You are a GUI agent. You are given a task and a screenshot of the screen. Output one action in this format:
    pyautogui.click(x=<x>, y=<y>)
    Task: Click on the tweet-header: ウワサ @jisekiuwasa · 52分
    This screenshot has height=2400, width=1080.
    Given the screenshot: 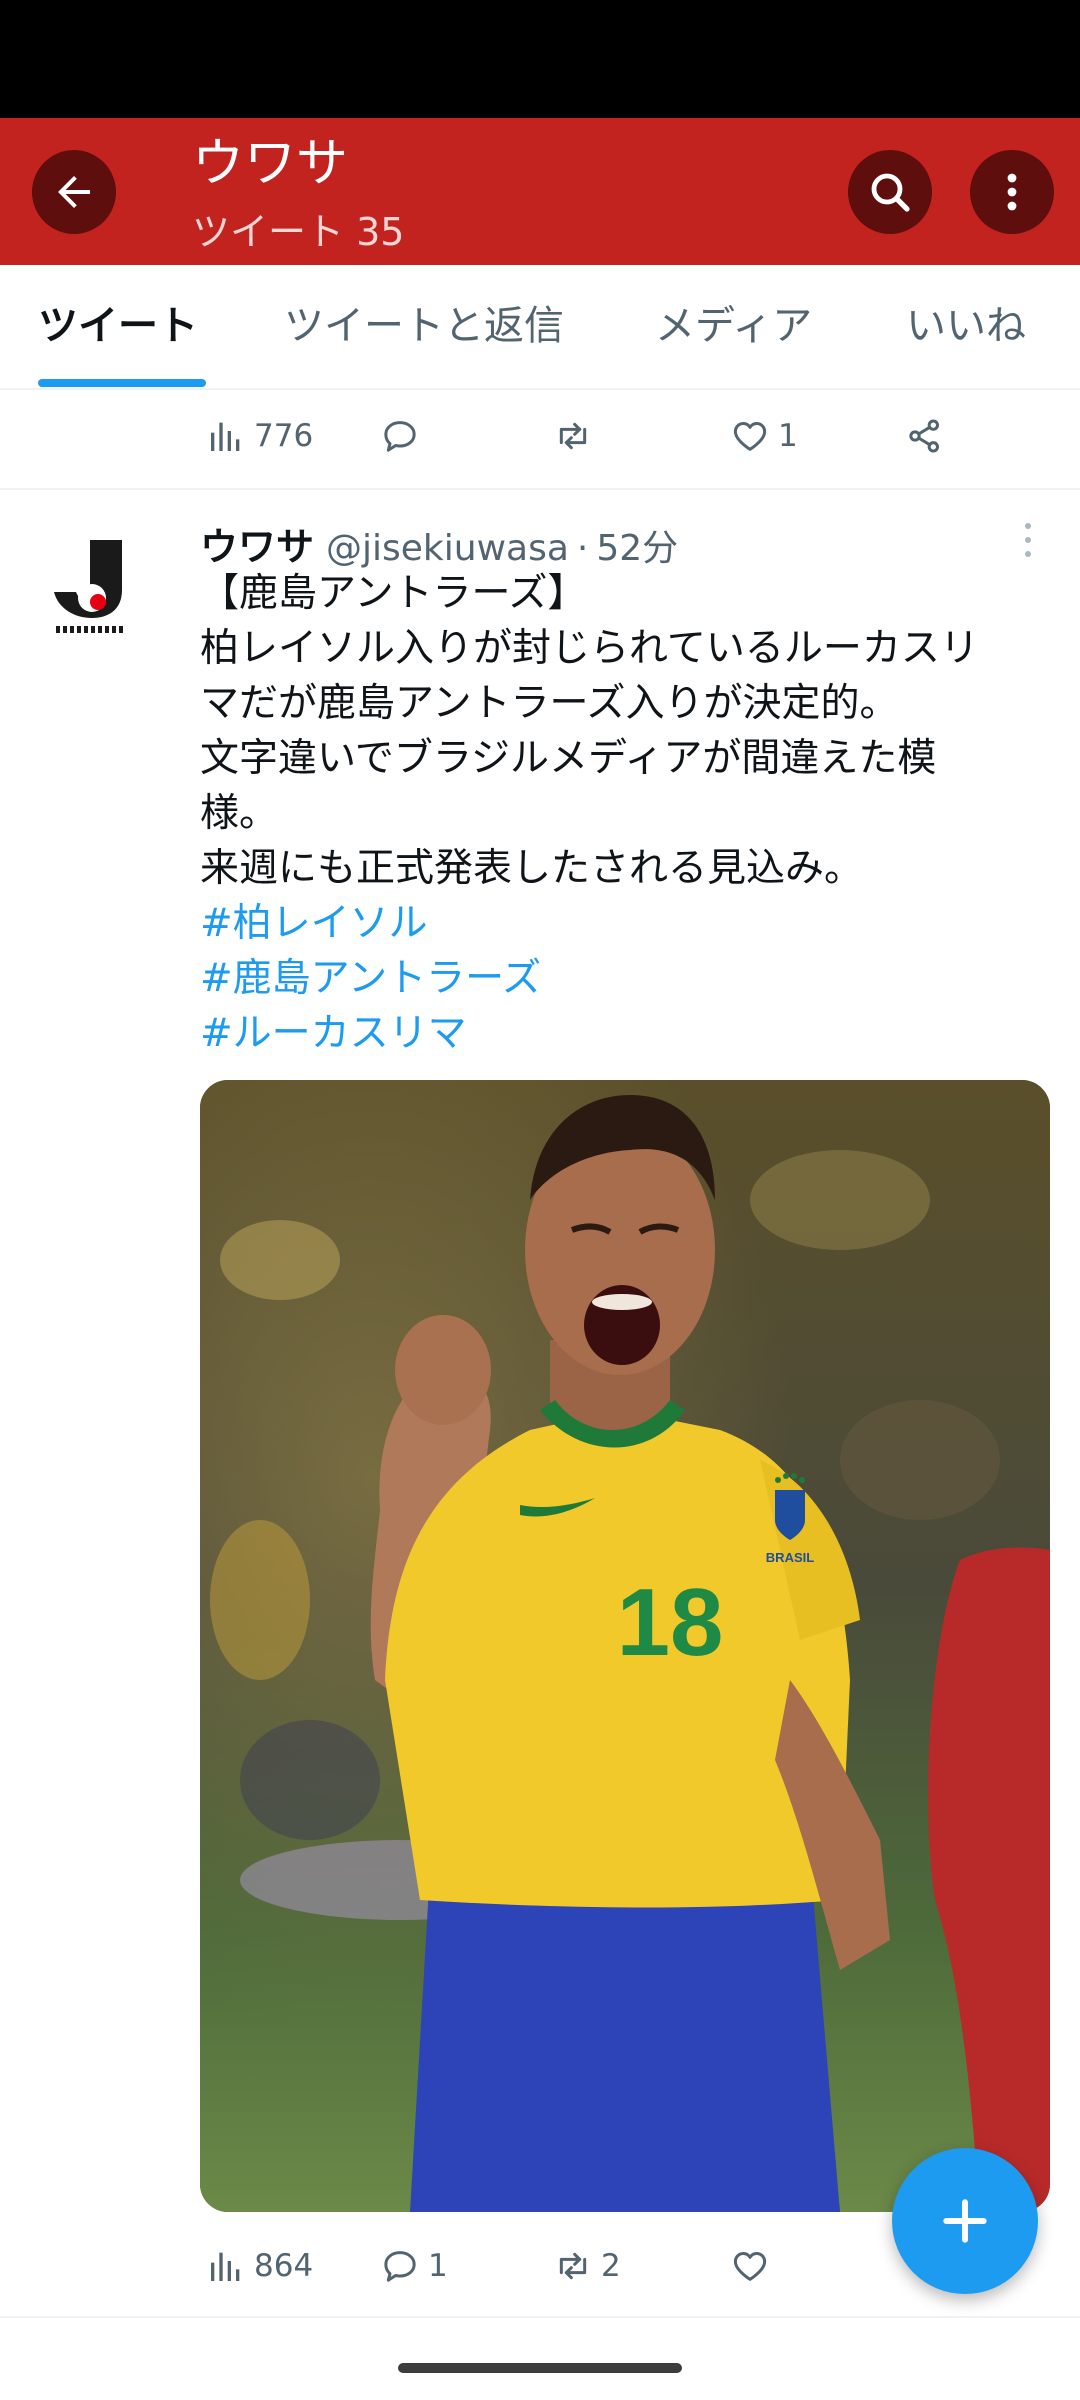 What is the action you would take?
    pyautogui.click(x=439, y=543)
    